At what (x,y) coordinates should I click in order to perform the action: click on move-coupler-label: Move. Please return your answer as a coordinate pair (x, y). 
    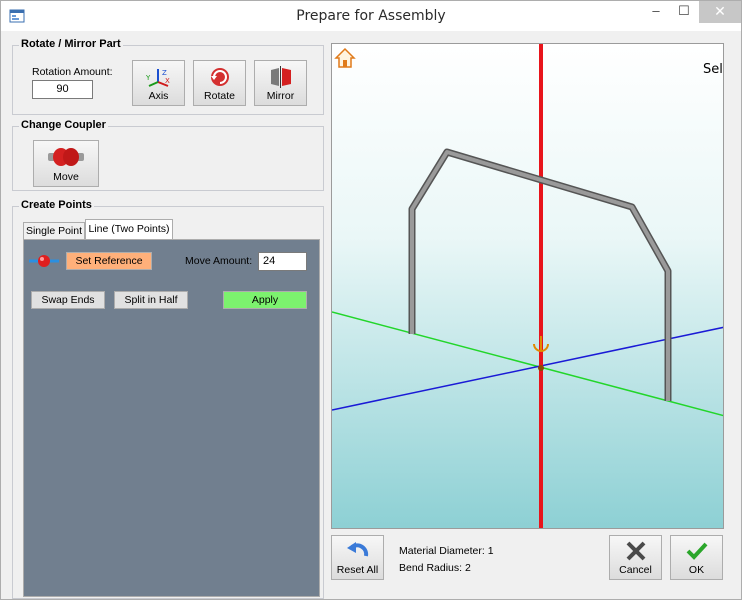
    Looking at the image, I should click on (66, 177).